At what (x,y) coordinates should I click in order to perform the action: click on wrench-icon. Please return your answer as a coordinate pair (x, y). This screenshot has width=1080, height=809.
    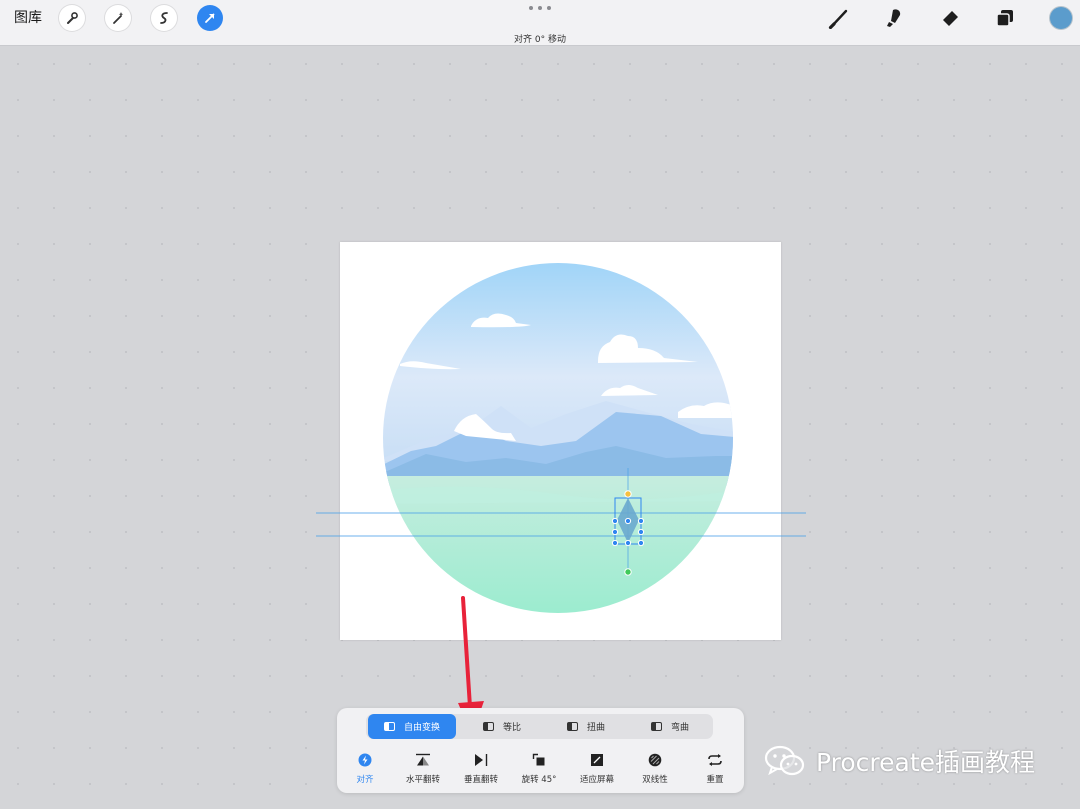
    Looking at the image, I should click on (72, 18).